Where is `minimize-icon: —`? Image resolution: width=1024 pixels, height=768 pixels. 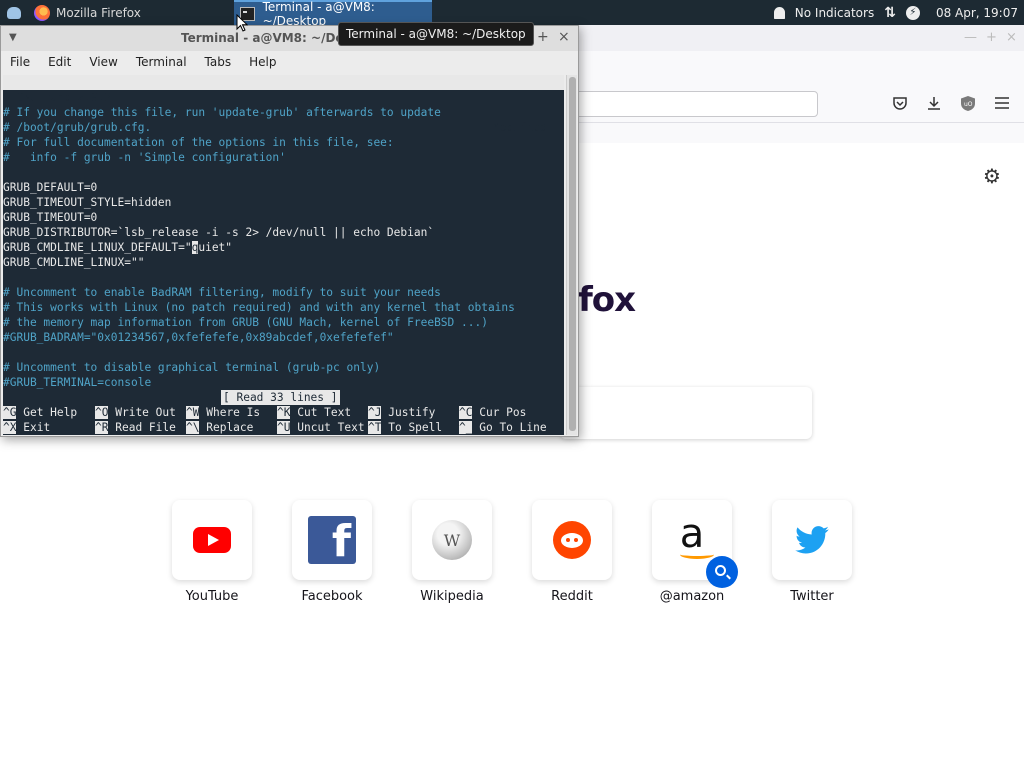
minimize-icon: — is located at coordinates (970, 37).